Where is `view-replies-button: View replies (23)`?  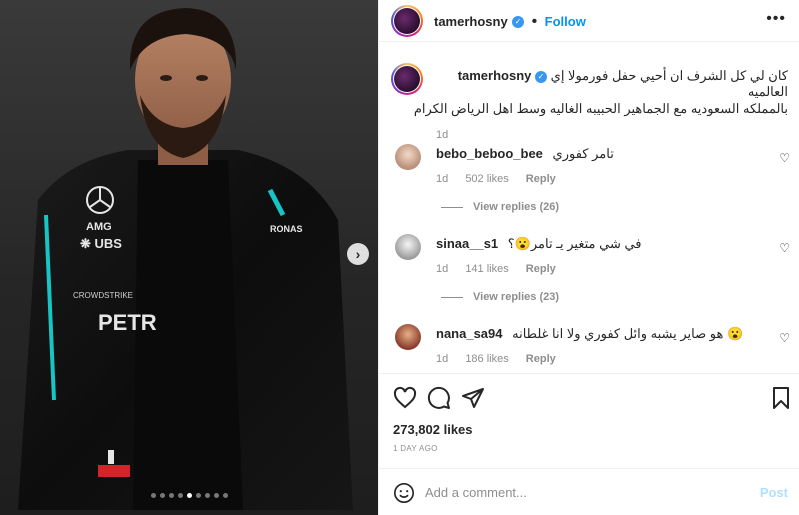
view-replies-button: View replies (23) is located at coordinates (500, 297).